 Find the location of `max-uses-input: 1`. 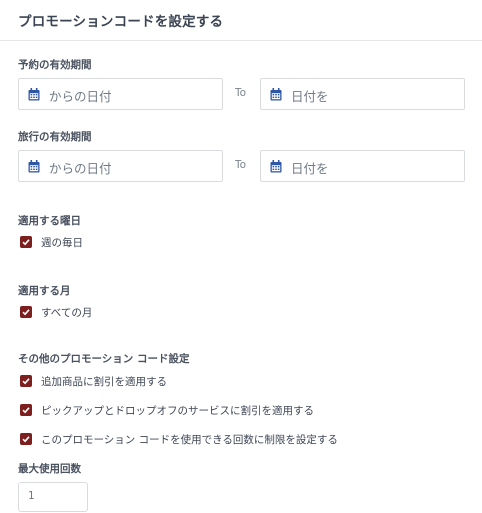

max-uses-input: 1 is located at coordinates (53, 497).